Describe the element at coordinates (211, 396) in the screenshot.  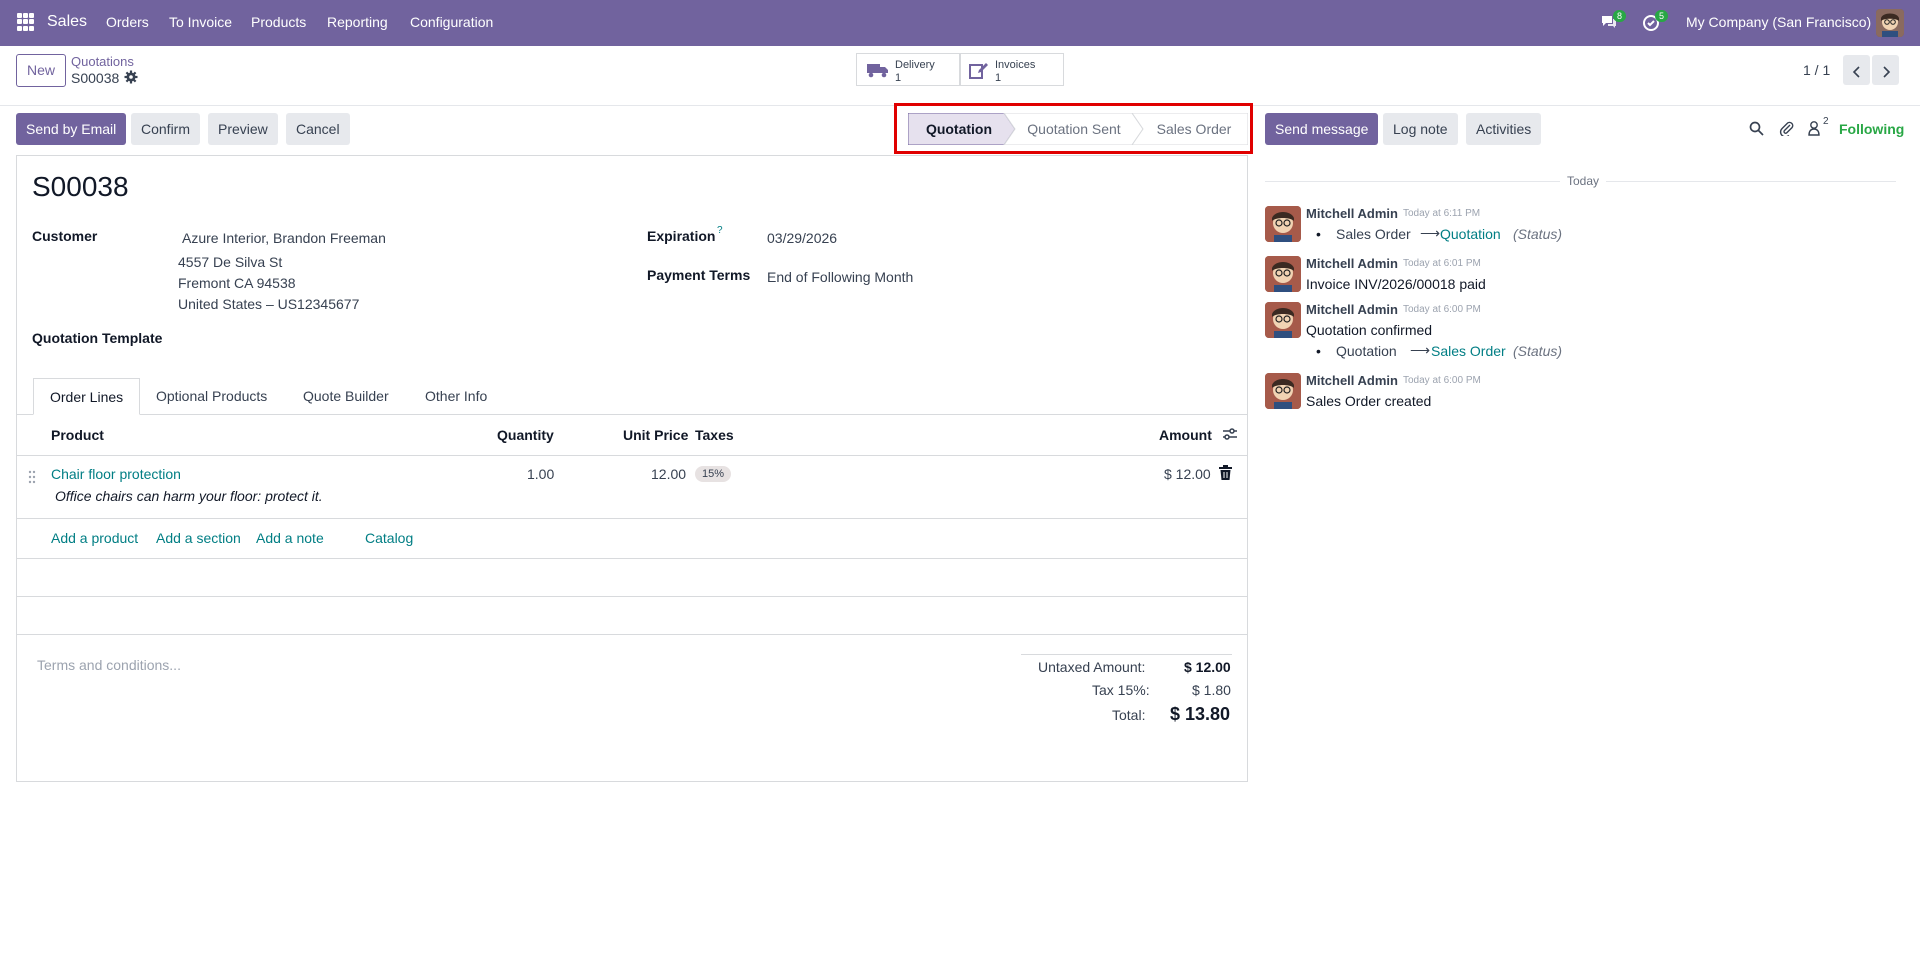
I see `tab-optional-products: Optional Products` at that location.